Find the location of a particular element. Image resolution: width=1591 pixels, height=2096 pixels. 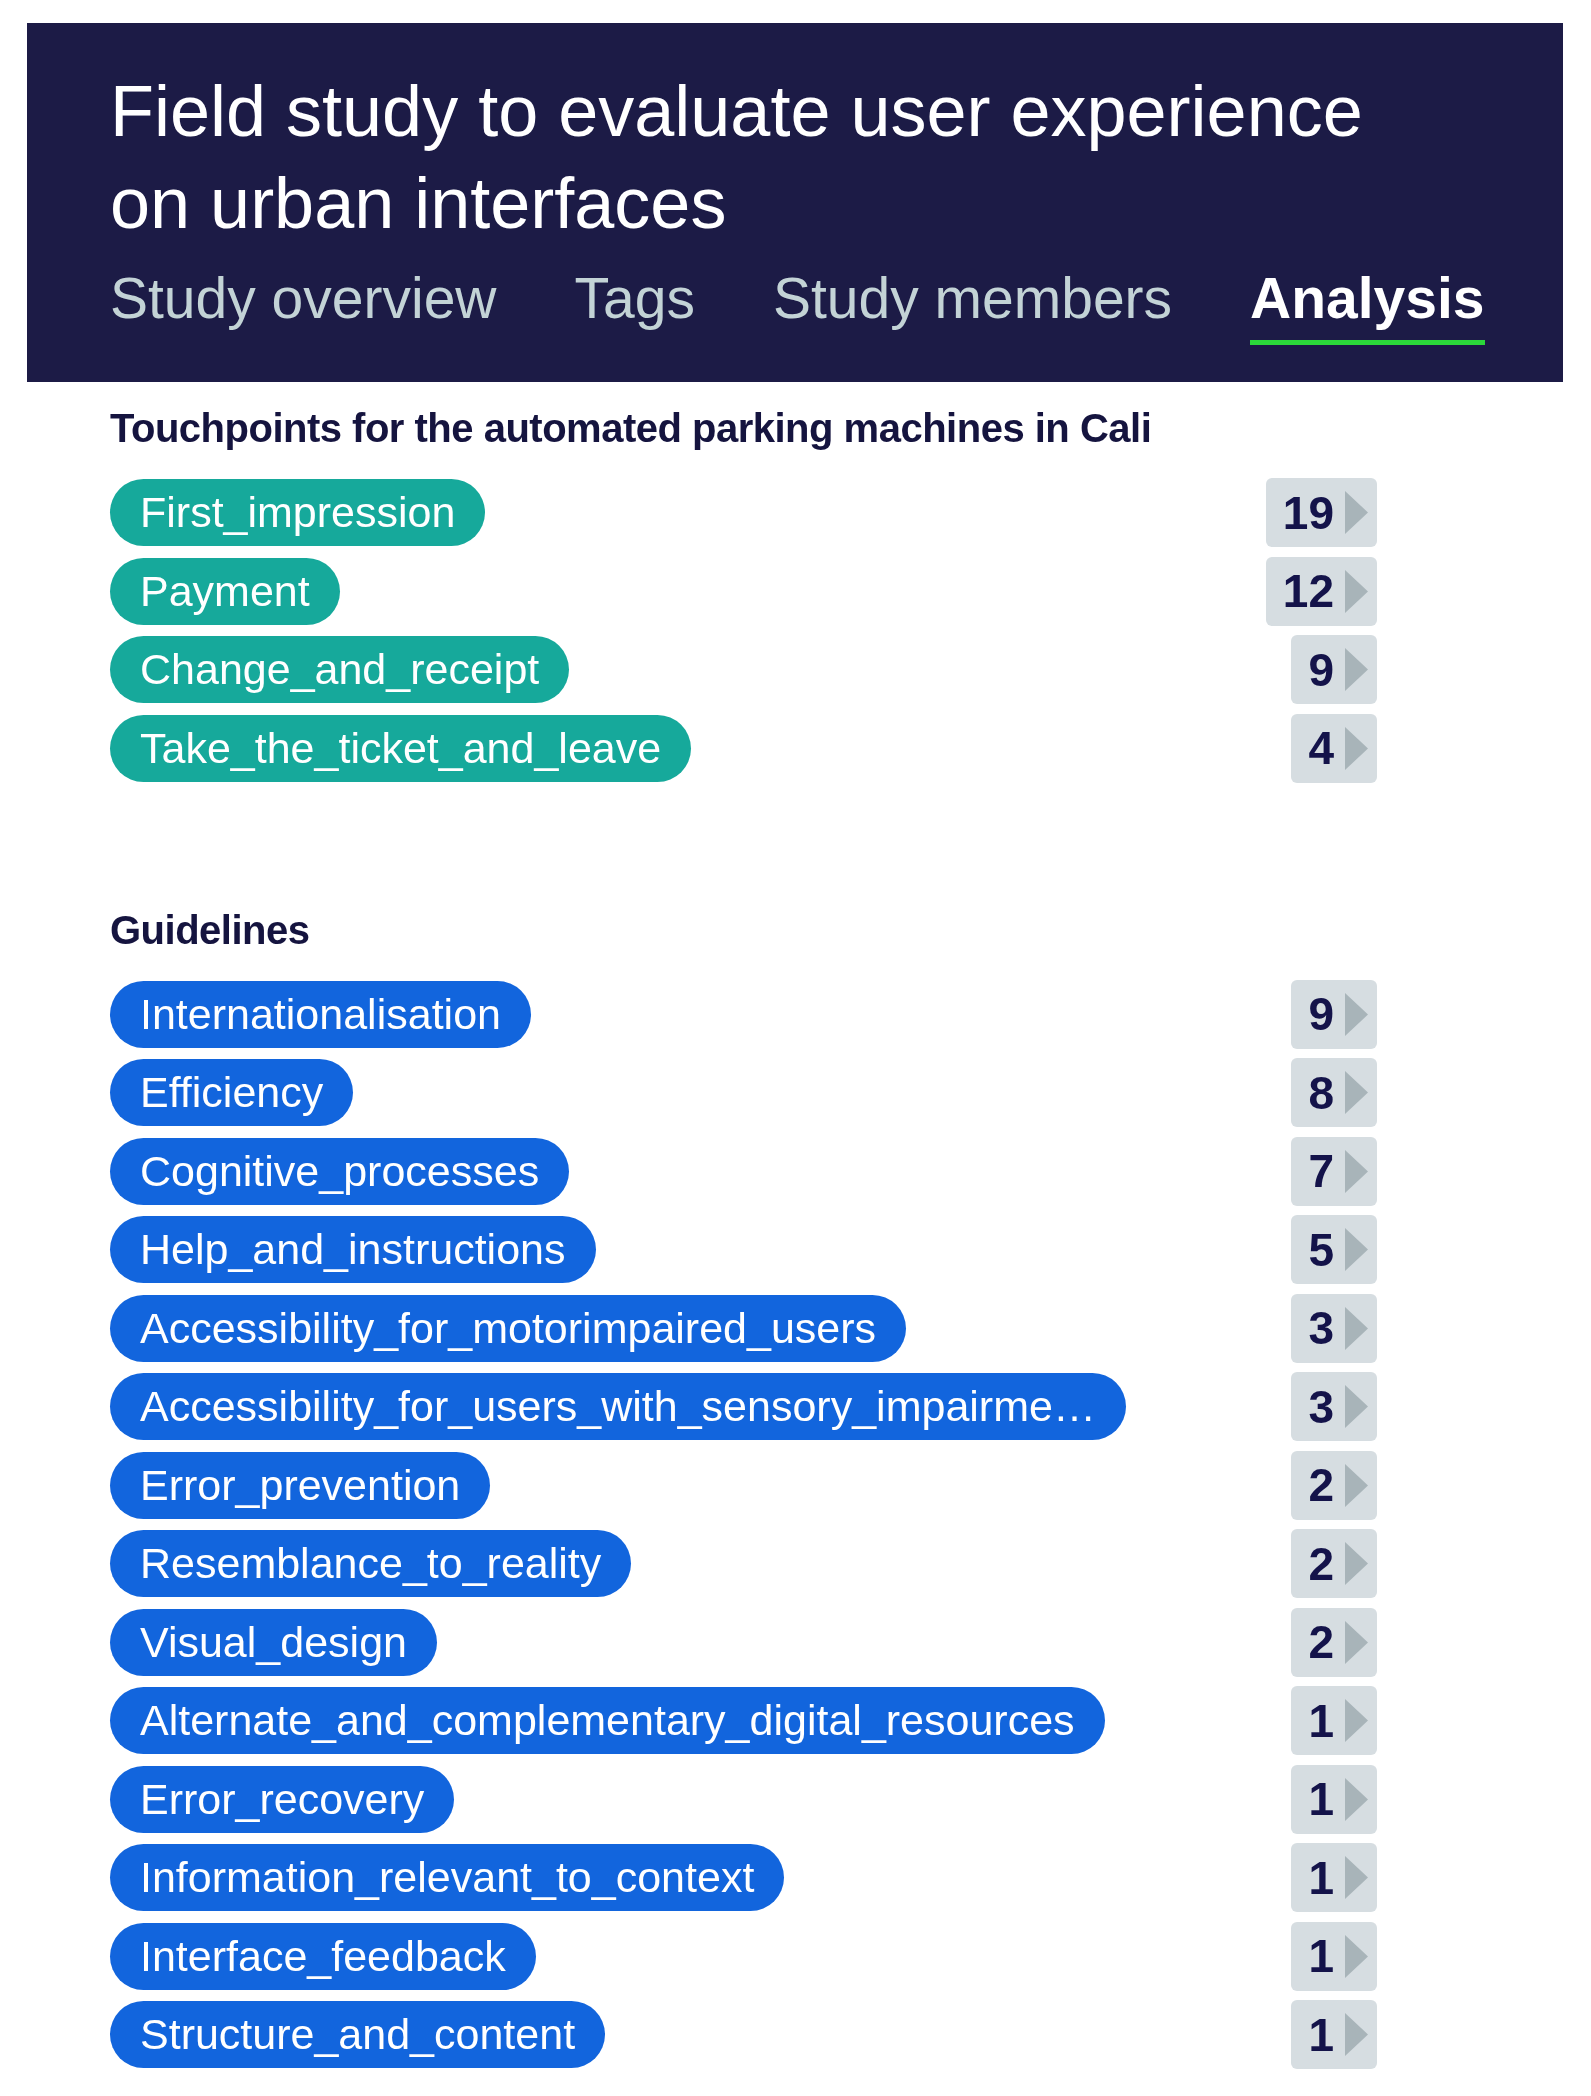

tag-chip: Internationalisation is located at coordinates (320, 1014).